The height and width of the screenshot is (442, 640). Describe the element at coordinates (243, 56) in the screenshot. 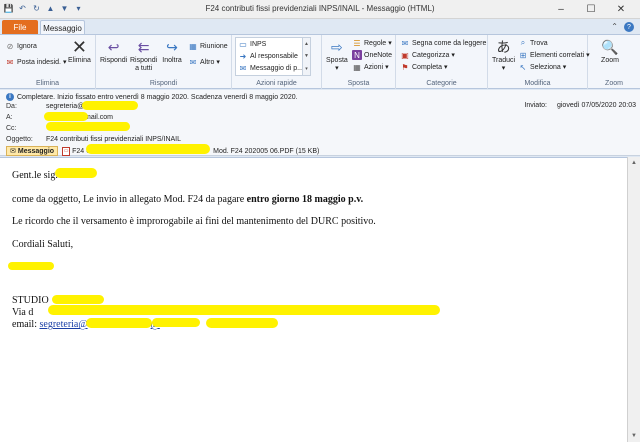

I see `forward-icon: ➜` at that location.